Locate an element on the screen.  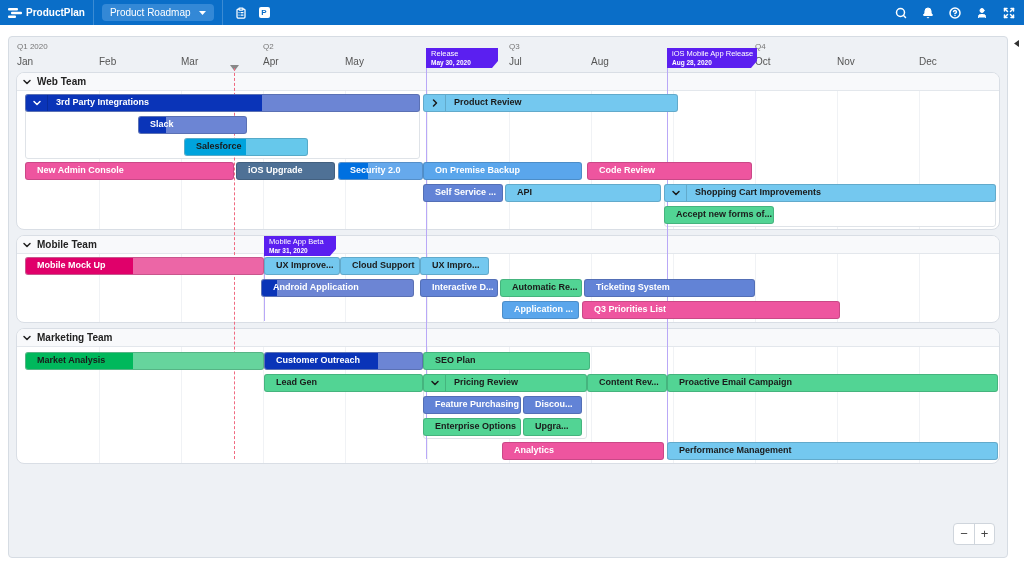
roadmap-bar: Performance Management is located at coordinates (832, 451).